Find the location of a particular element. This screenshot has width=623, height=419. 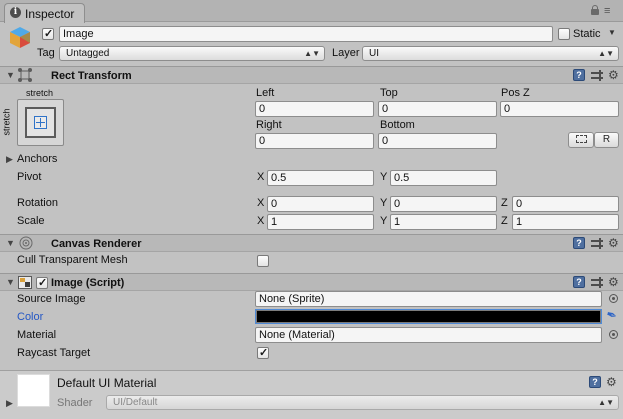

tag-value: Untagged is located at coordinates (88, 53).